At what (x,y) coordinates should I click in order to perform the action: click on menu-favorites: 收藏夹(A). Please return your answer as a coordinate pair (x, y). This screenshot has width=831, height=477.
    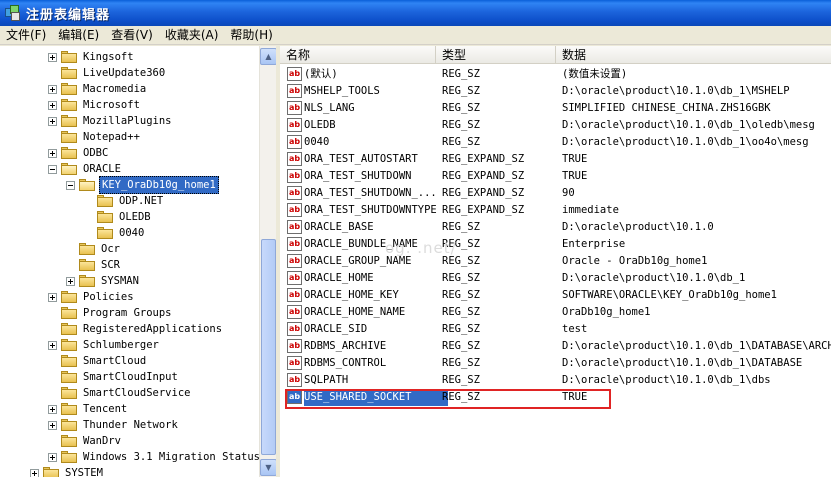
    Looking at the image, I should click on (192, 35).